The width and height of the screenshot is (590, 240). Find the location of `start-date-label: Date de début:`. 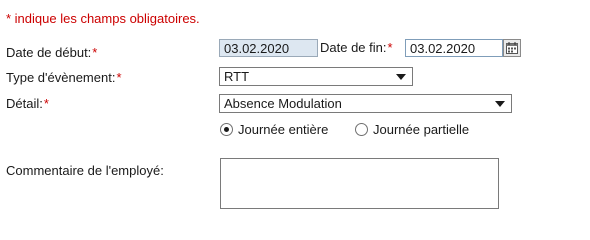

start-date-label: Date de début: is located at coordinates (49, 52).